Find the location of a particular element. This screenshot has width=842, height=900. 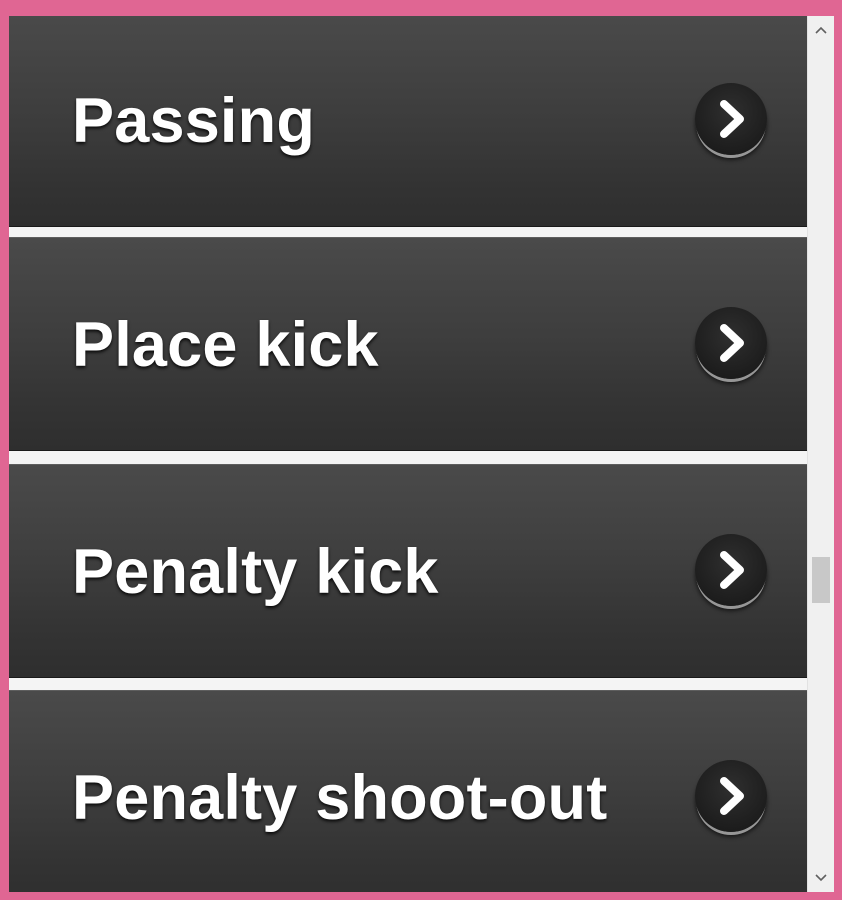

scrollbar-thumb is located at coordinates (821, 580).